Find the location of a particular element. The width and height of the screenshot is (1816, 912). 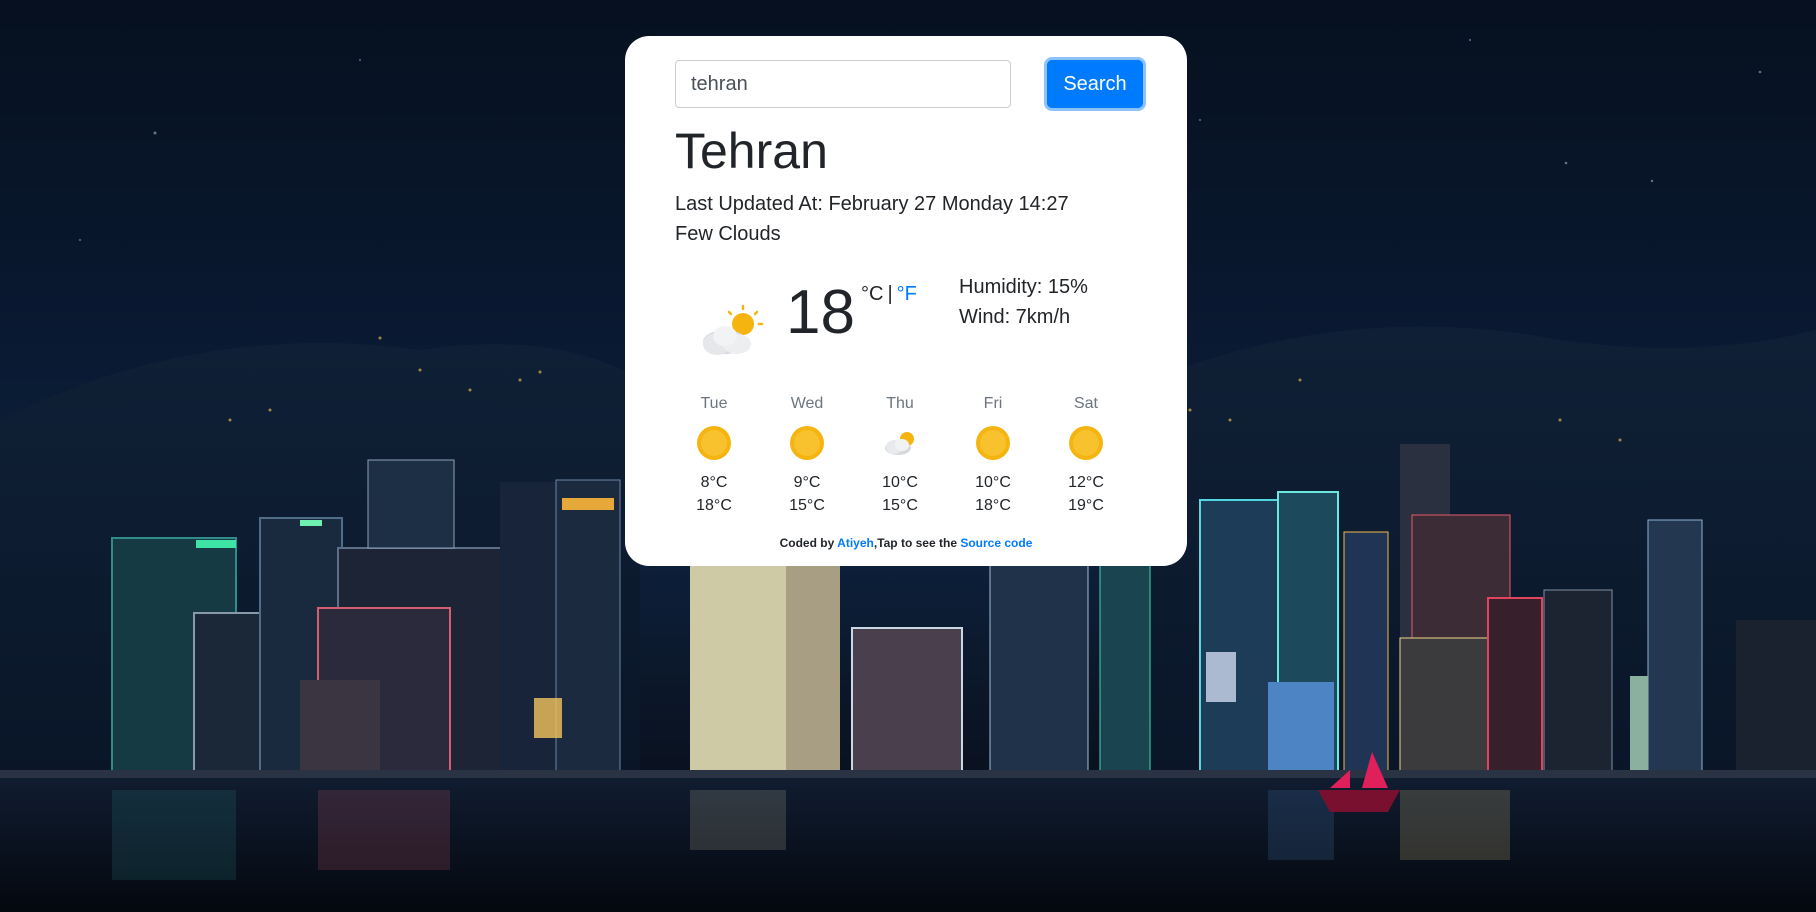

unit-switch: °C | °F is located at coordinates (889, 294).